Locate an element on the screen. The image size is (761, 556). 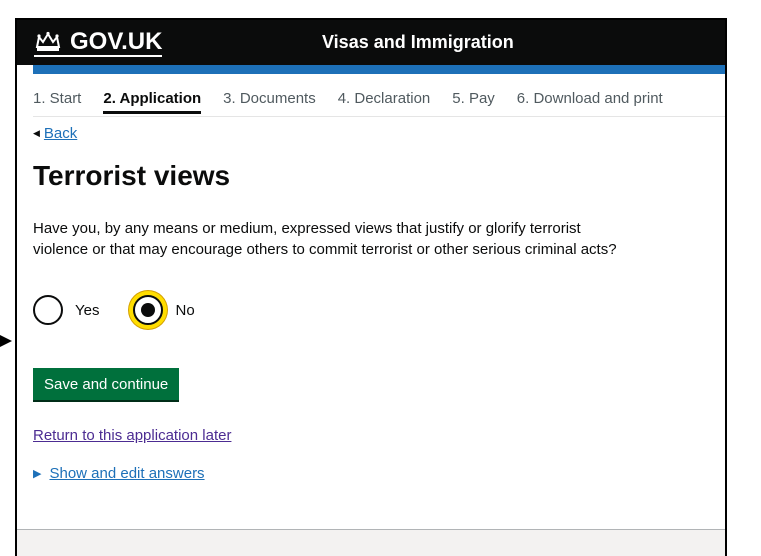
govuk-home-link: GOV.UK is located at coordinates (98, 42).